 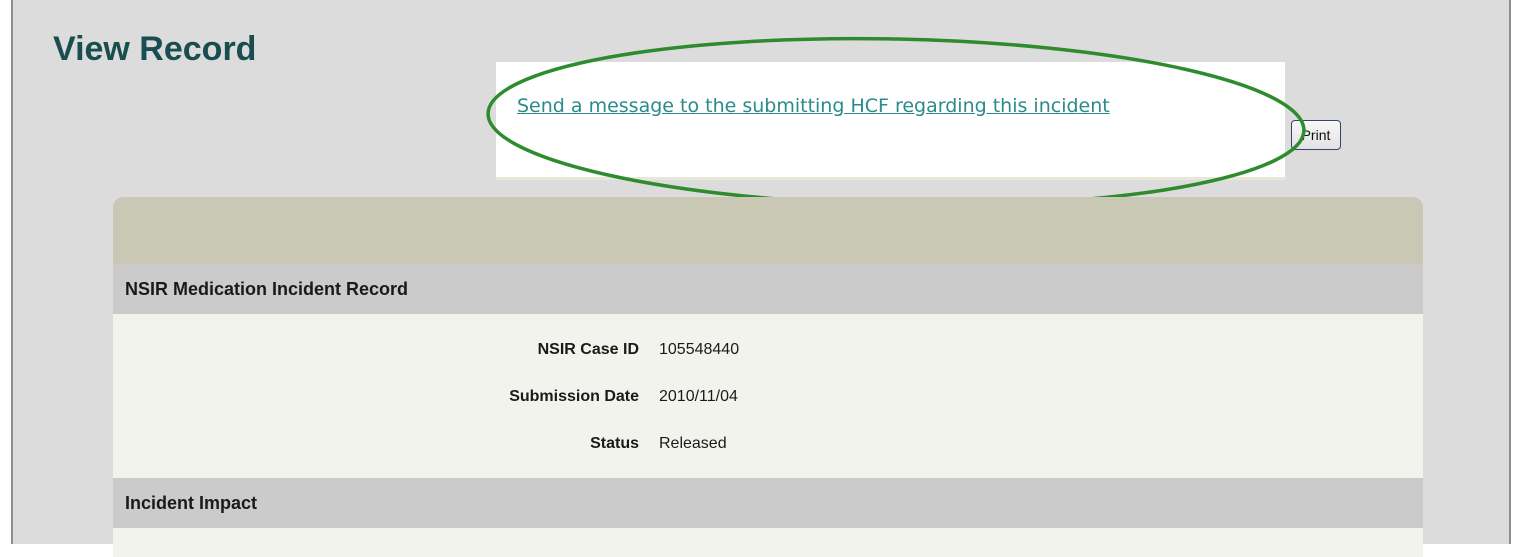 What do you see at coordinates (699, 349) in the screenshot?
I see `field-value: 105548440` at bounding box center [699, 349].